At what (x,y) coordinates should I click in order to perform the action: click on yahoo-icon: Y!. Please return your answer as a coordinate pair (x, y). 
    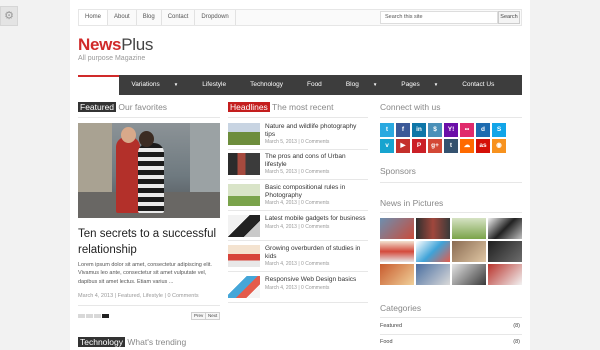
    Looking at the image, I should click on (451, 130).